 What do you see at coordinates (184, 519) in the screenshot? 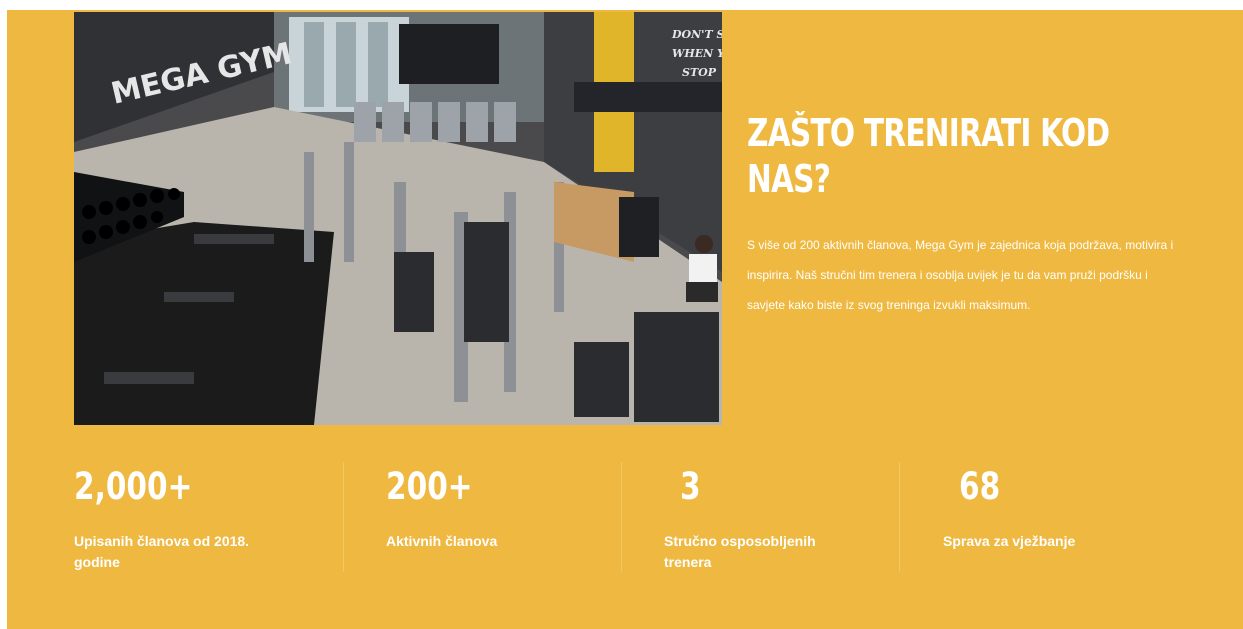
I see `stat-enrolled-members: 2,000+ Upisanih članova od 2018. godine` at bounding box center [184, 519].